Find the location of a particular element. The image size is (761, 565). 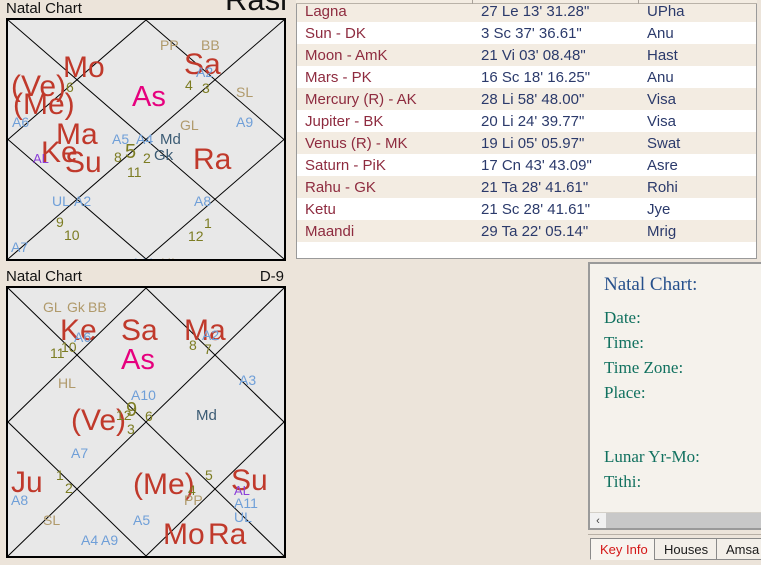

table-row: Rahu - GK 21 Ta 28' 41.61" Rohi is located at coordinates (526, 187).